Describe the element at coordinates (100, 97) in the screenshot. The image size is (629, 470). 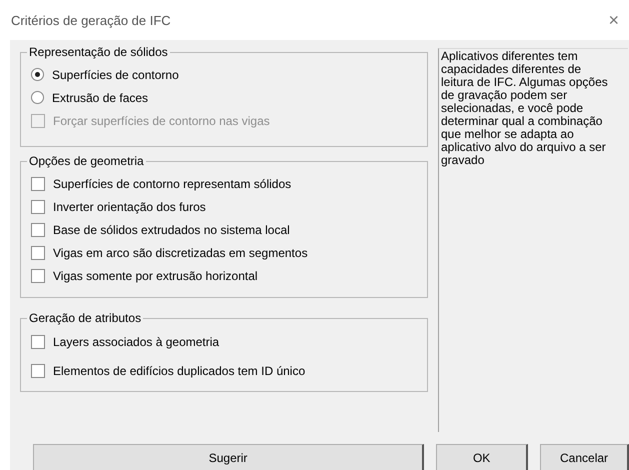
I see `option-label: Extrusão de faces` at that location.